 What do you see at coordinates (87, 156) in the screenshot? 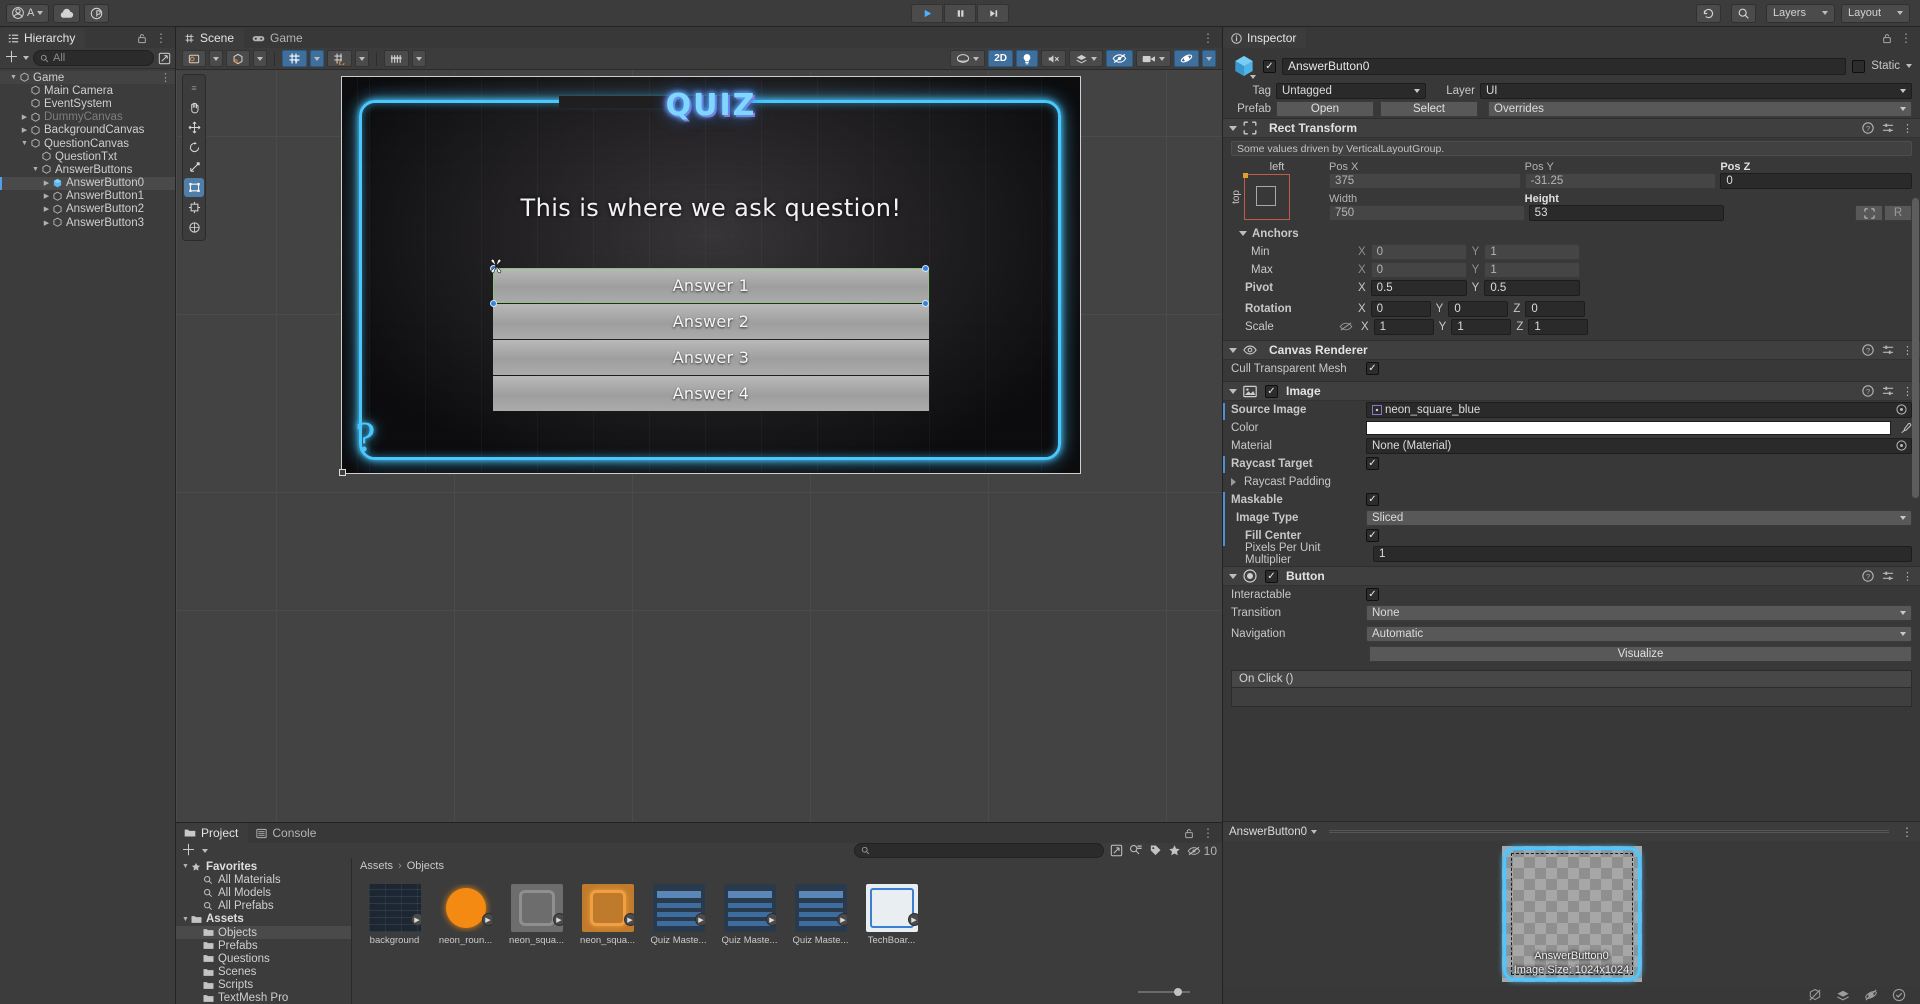
I see `hierarchy-item-questiontxt: QuestionTxt` at bounding box center [87, 156].